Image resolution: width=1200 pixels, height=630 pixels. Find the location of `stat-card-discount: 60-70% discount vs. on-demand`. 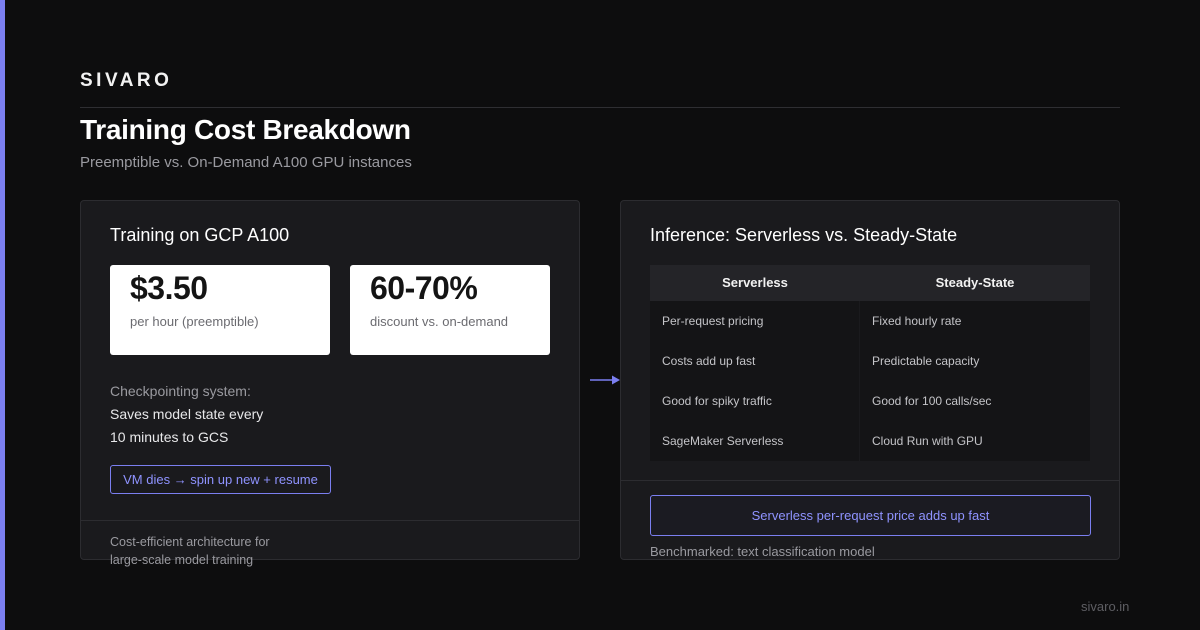

stat-card-discount: 60-70% discount vs. on-demand is located at coordinates (450, 310).